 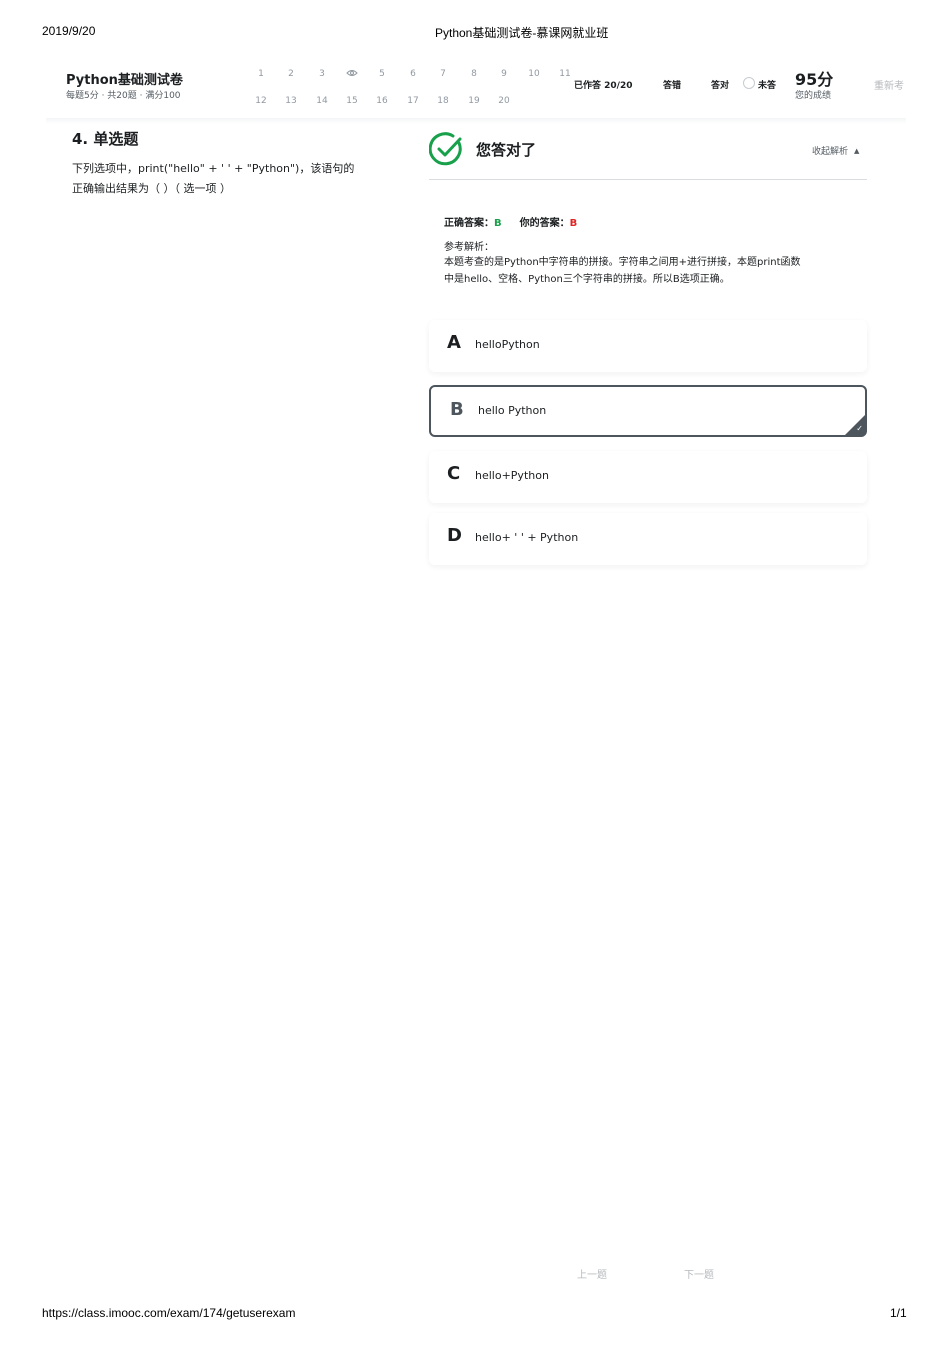 I want to click on question-nav-item: 12, so click(x=261, y=101).